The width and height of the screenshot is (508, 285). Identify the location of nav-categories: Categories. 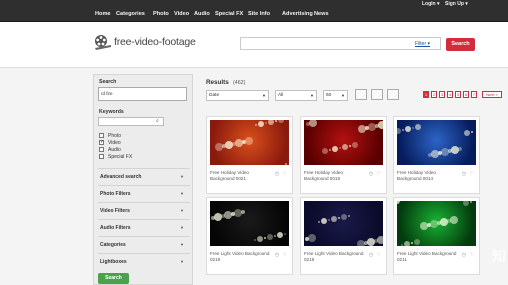
(130, 14).